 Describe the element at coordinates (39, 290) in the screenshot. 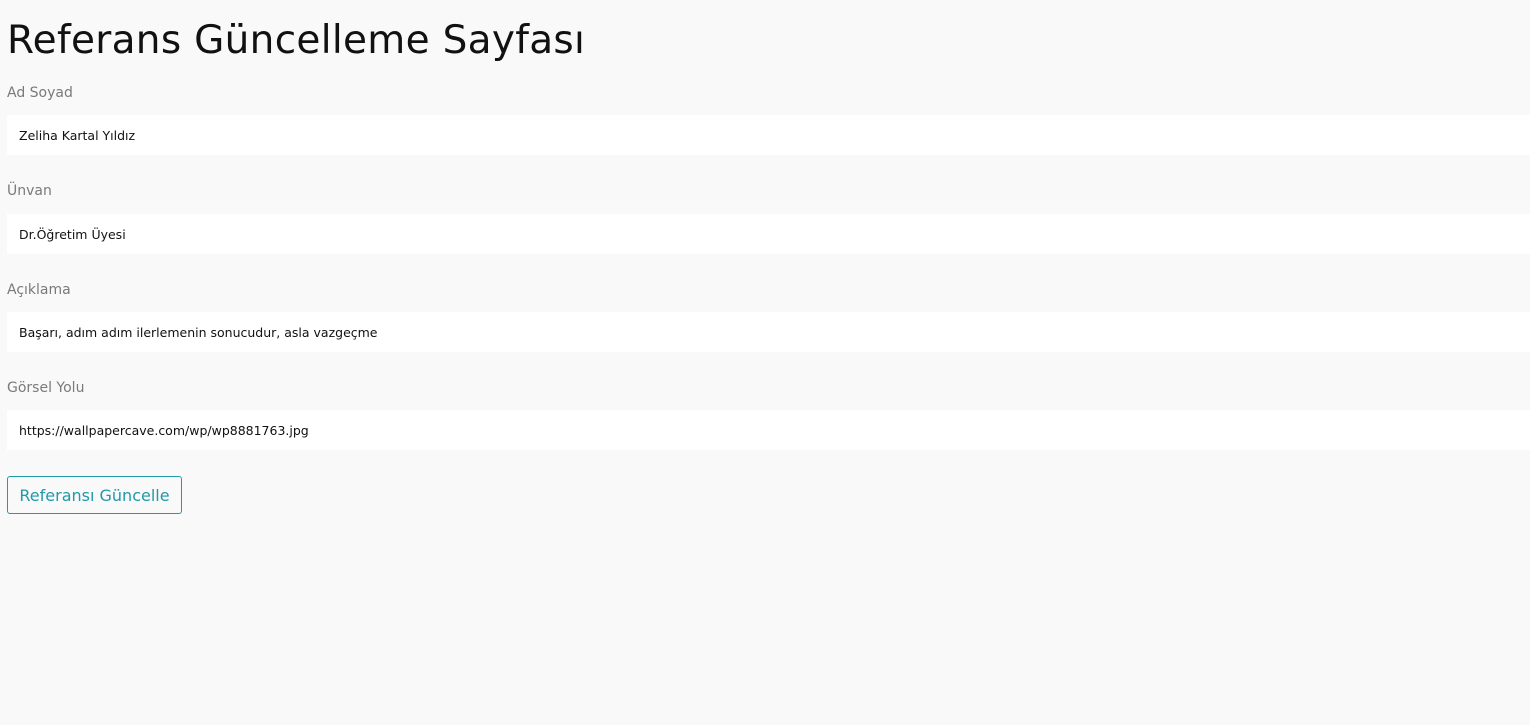

I see `description-label: Açıklama` at that location.